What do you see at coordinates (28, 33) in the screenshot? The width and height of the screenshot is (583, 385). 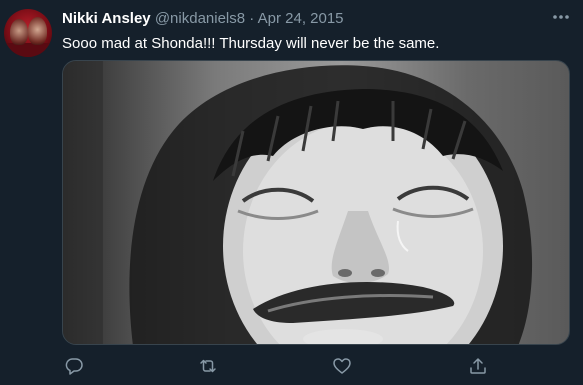 I see `avatar` at bounding box center [28, 33].